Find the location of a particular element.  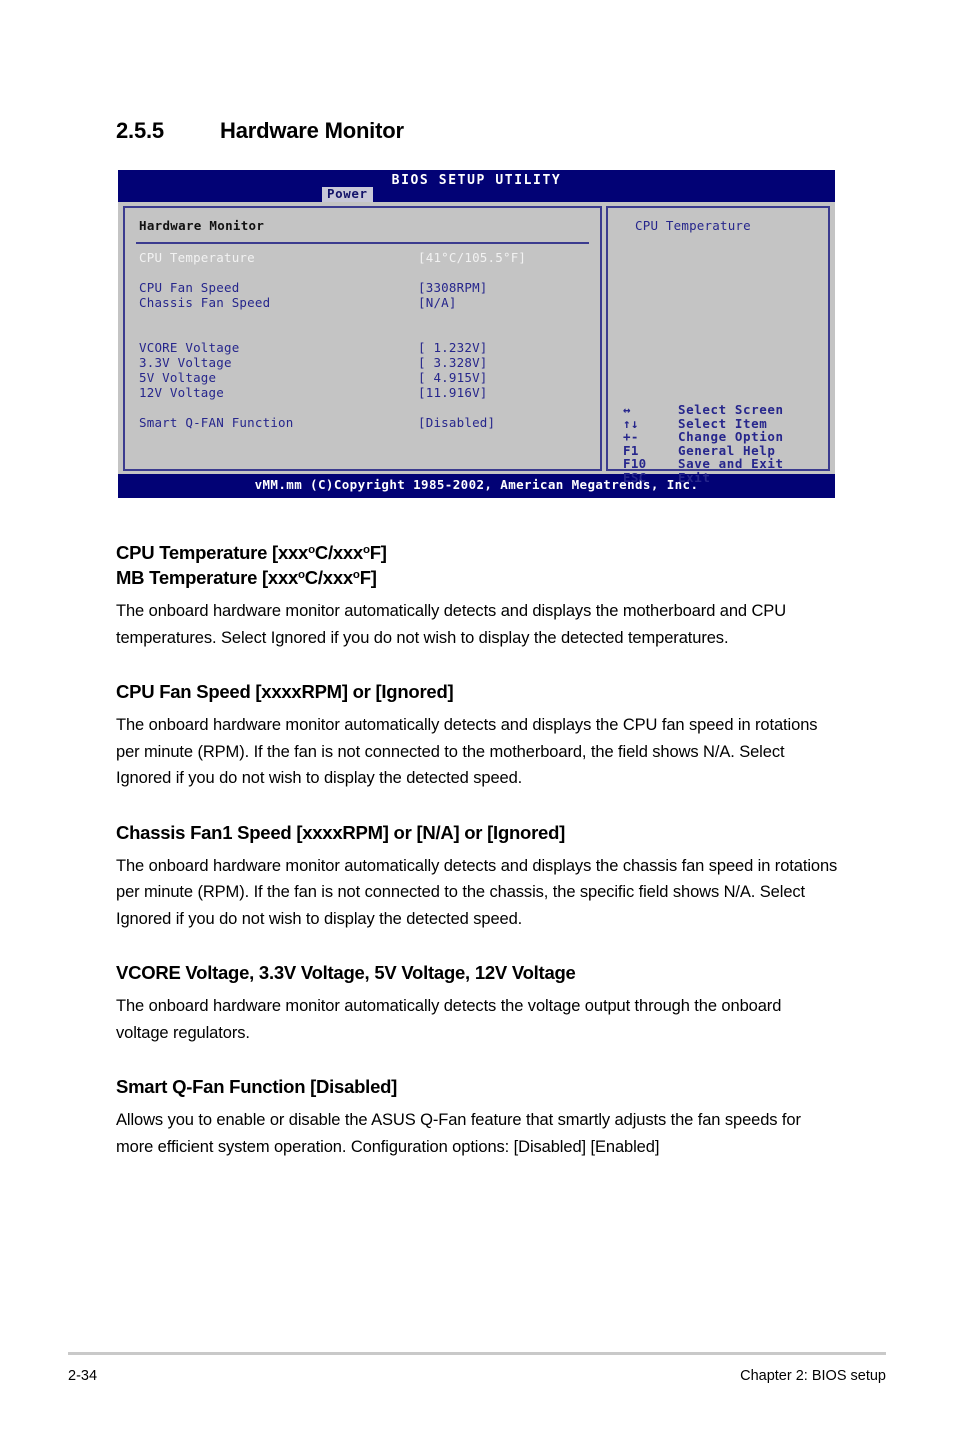

legend-label: Change Option is located at coordinates (731, 437).